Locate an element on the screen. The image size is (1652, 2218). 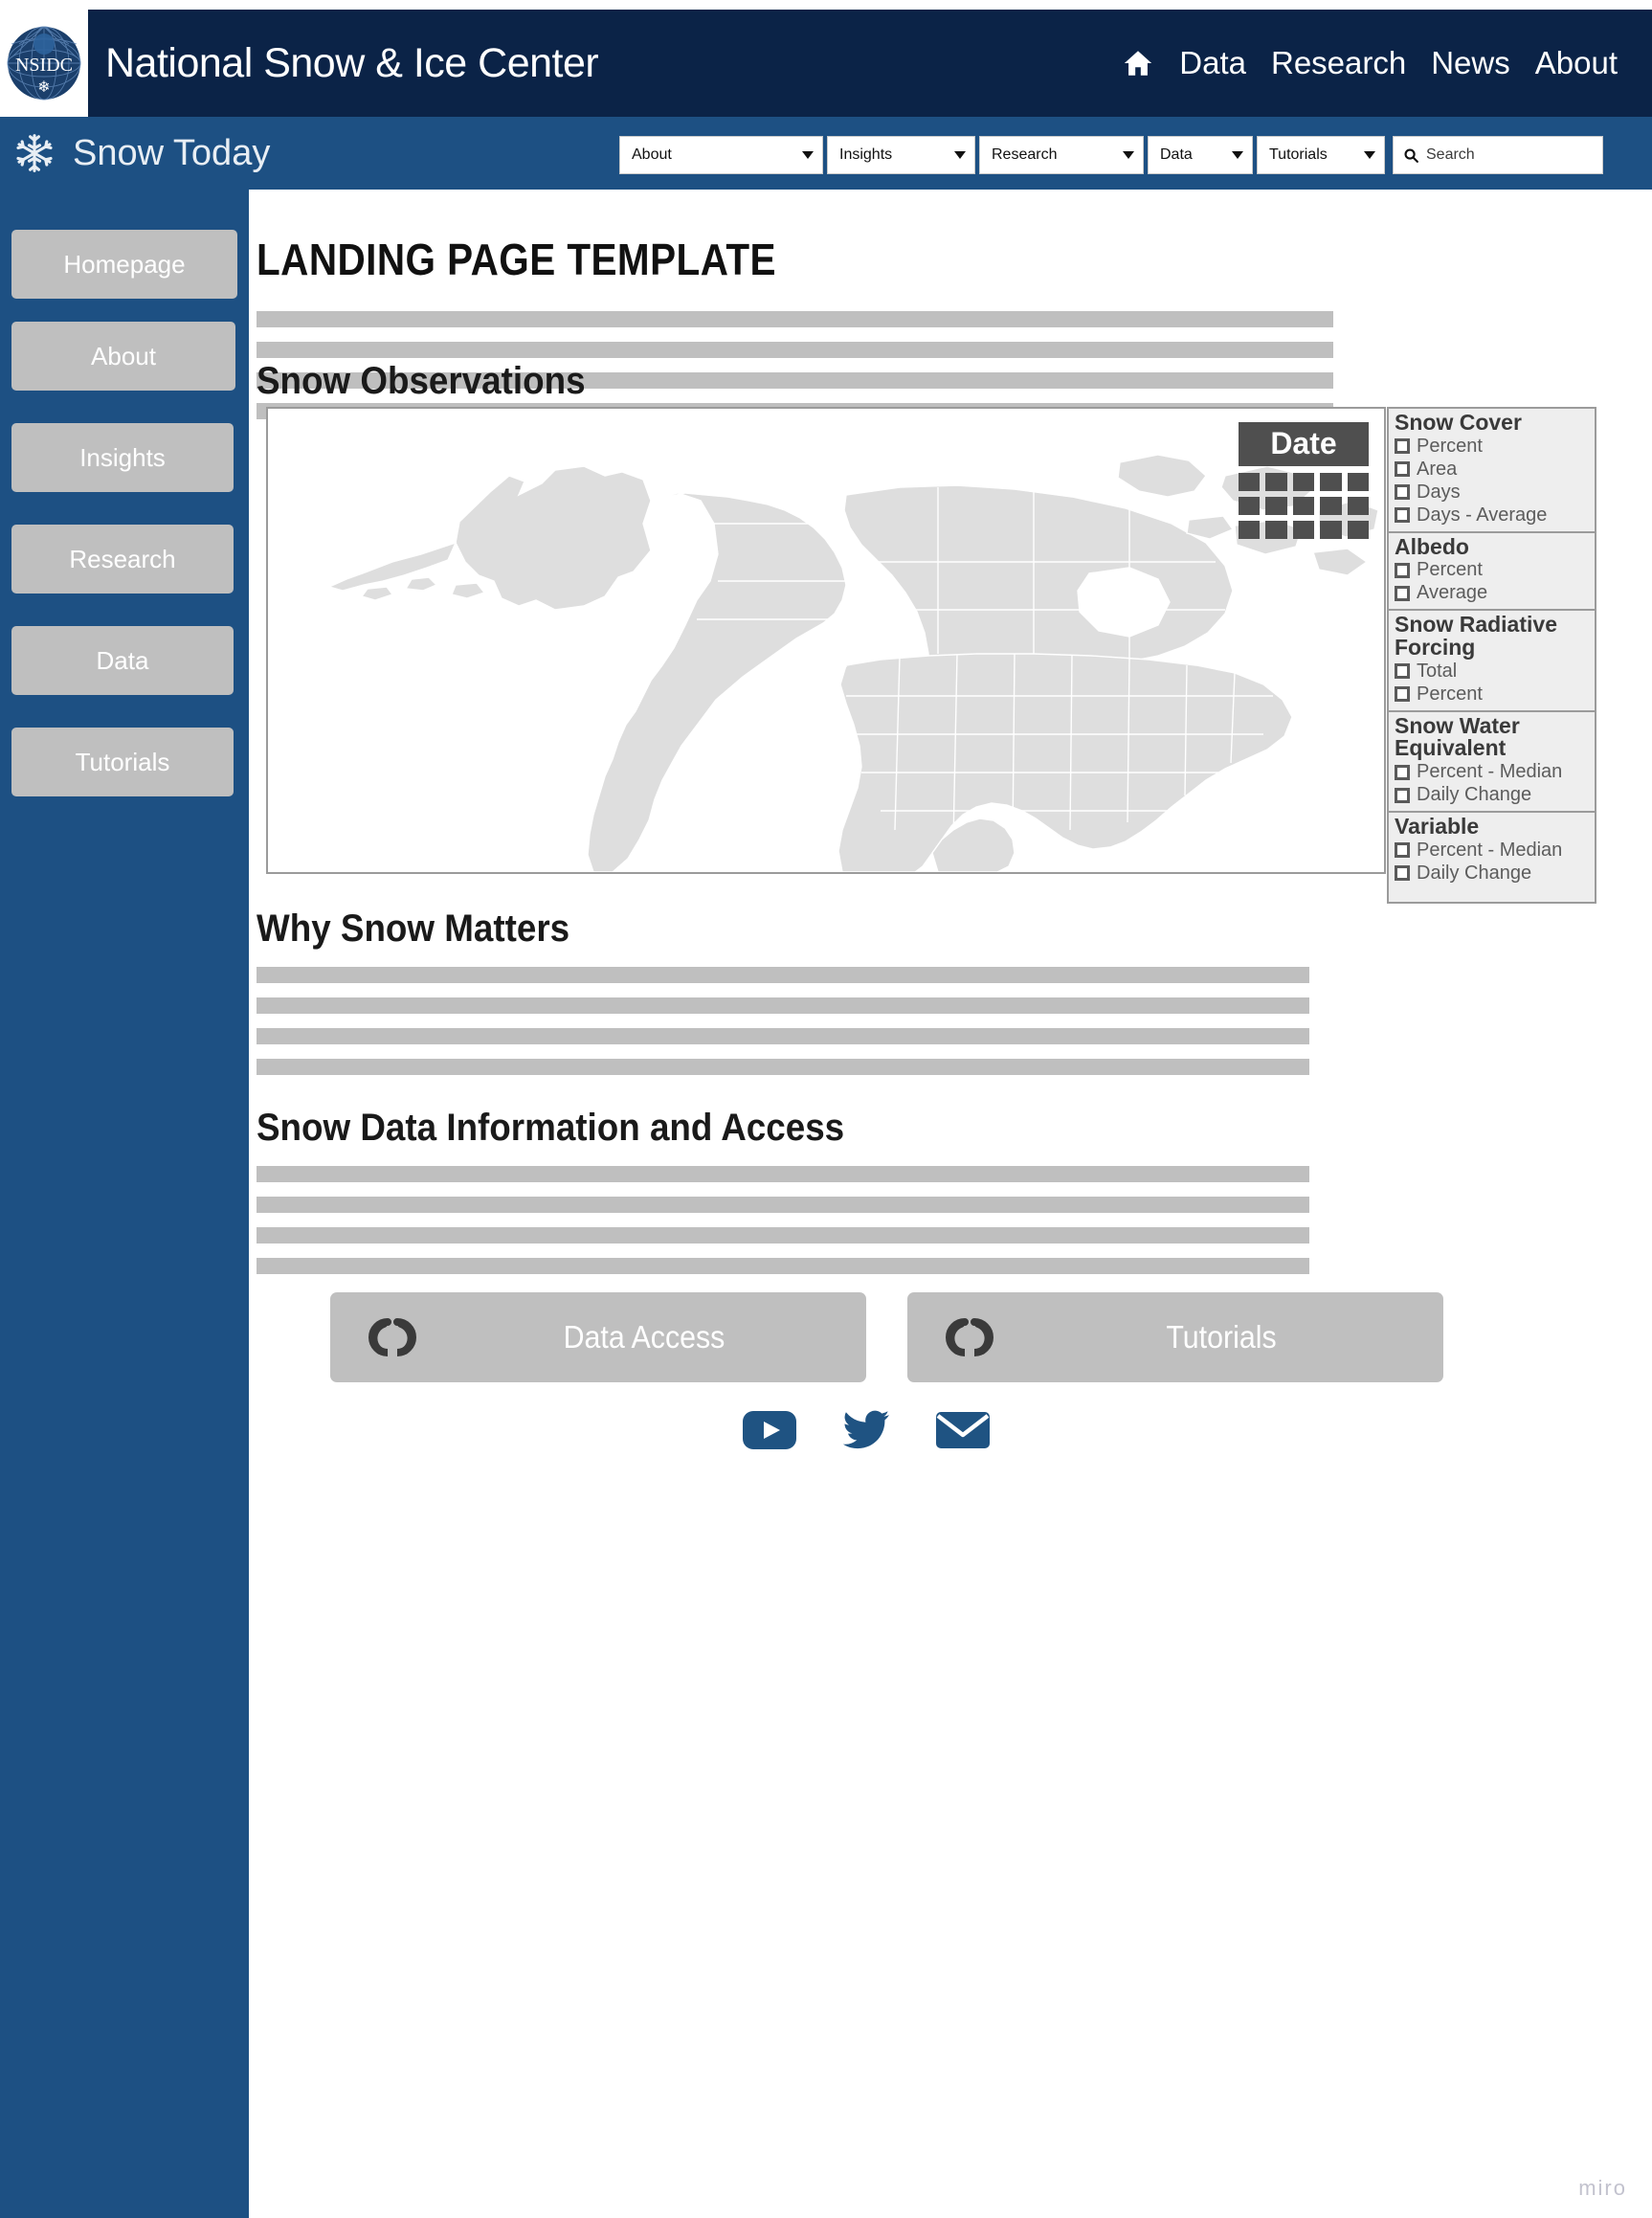
top-navigation: Data Research News About is located at coordinates (1370, 63).